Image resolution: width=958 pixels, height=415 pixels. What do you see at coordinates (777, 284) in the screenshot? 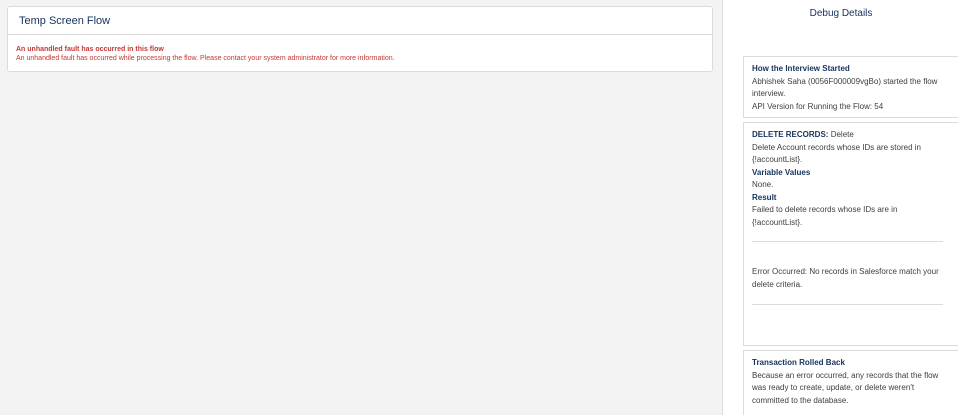
I see `error-line2: delete criteria.` at bounding box center [777, 284].